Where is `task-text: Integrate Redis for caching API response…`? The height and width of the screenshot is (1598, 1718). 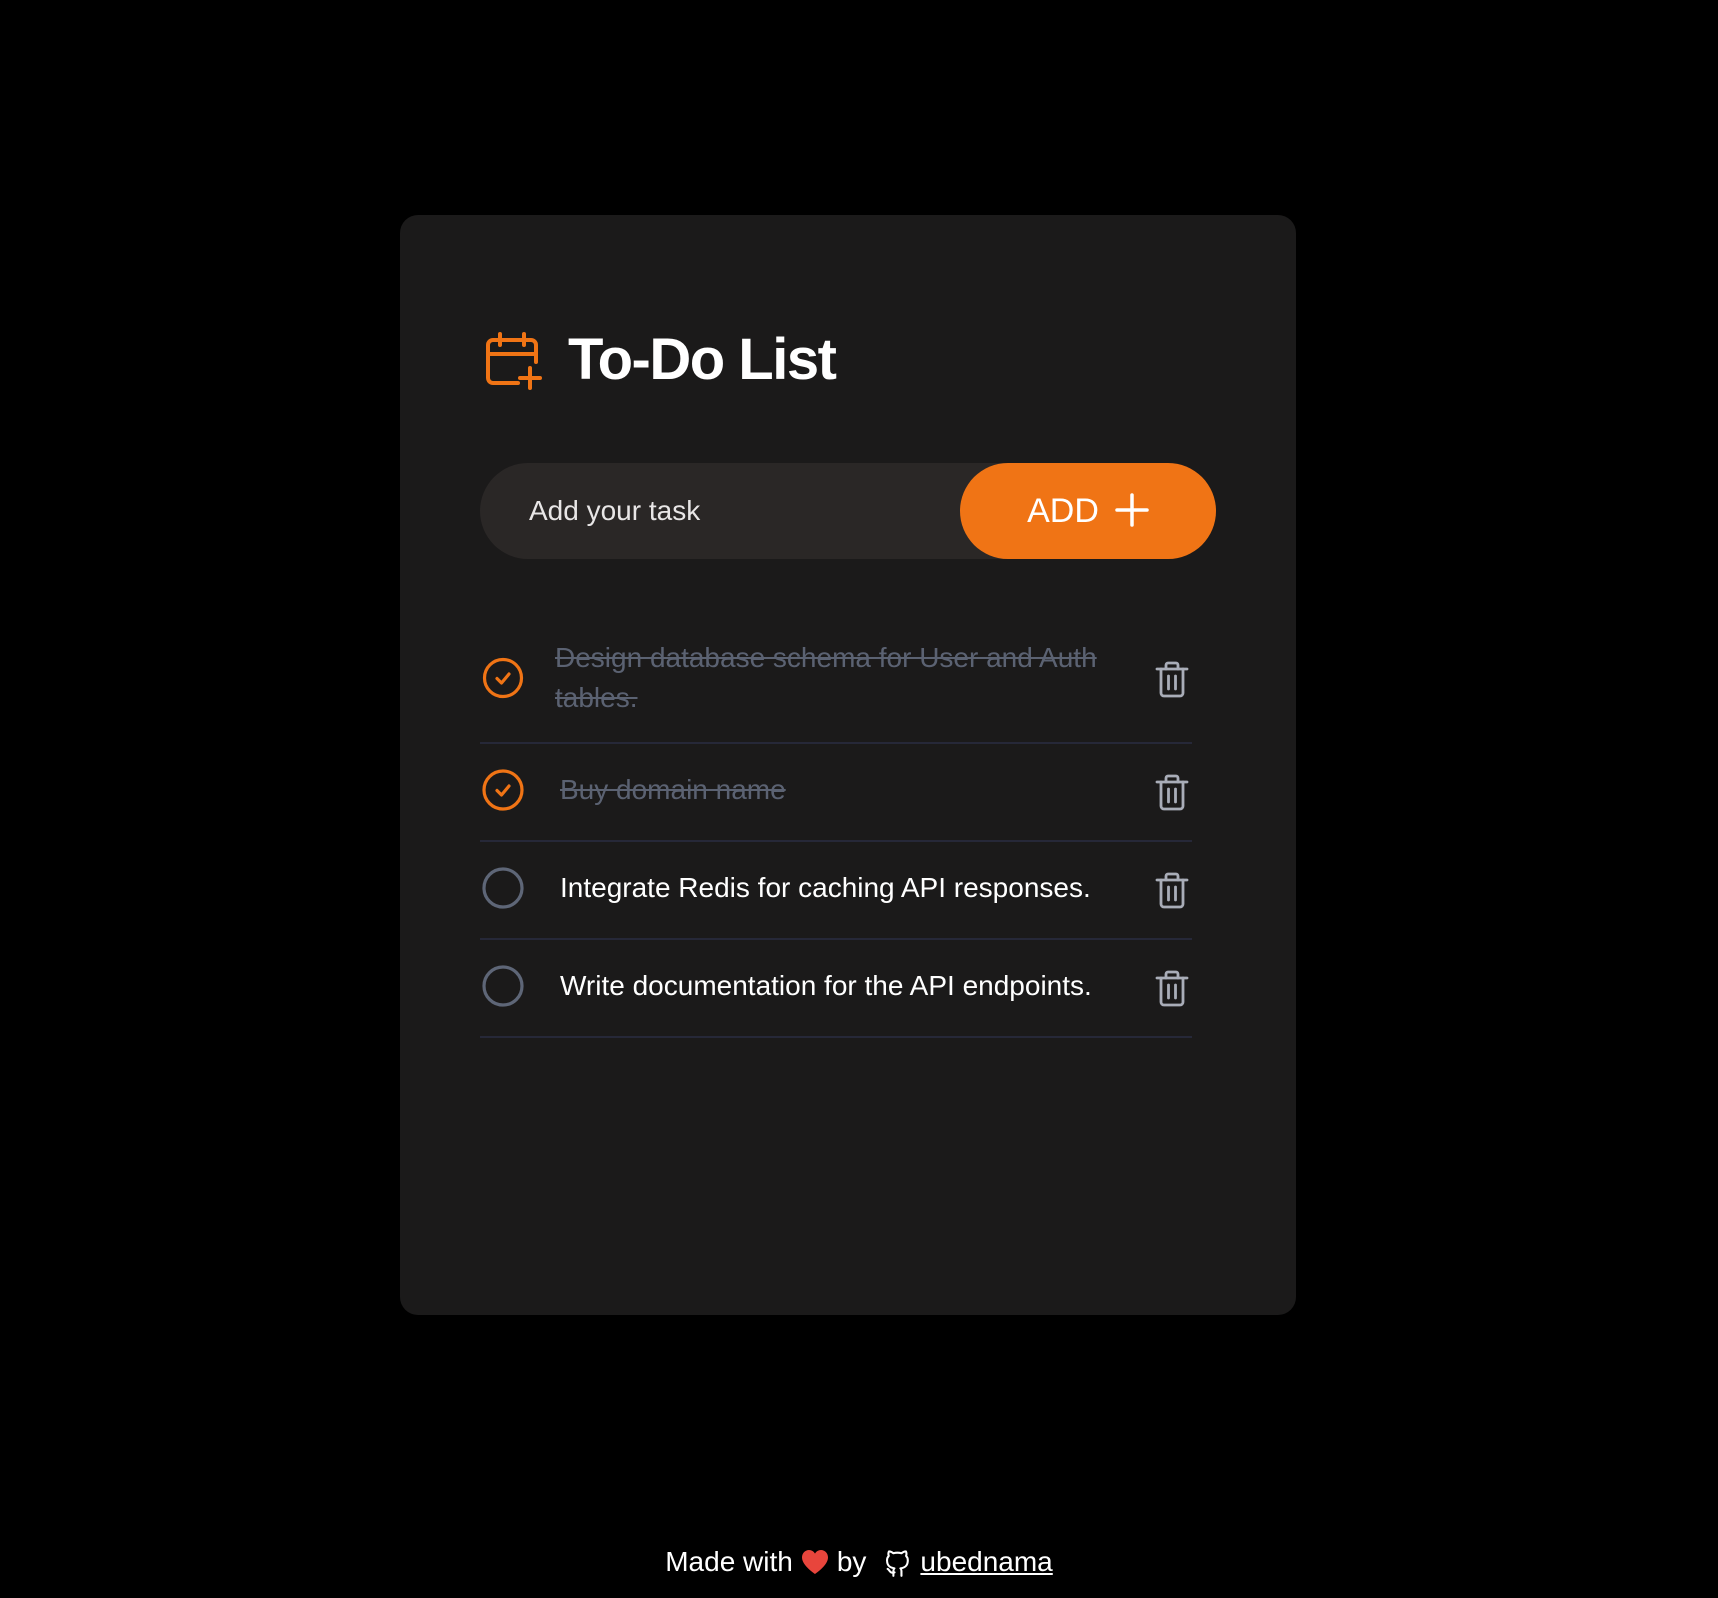
task-text: Integrate Redis for caching API response… is located at coordinates (825, 887).